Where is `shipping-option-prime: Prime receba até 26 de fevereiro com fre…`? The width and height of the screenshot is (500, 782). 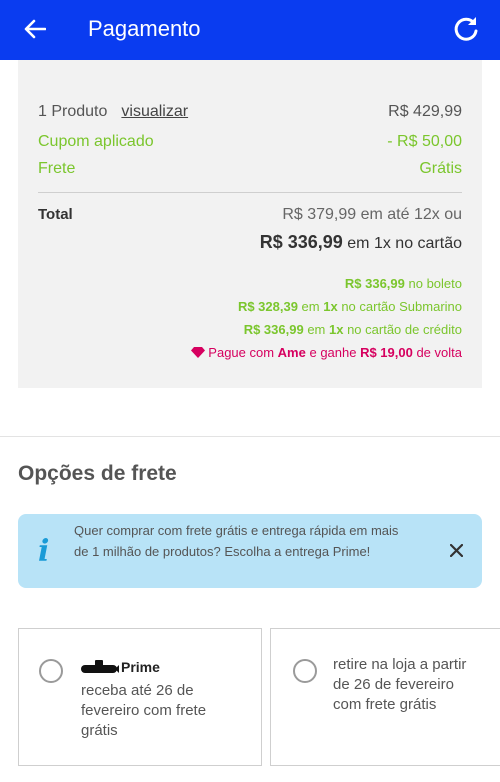 shipping-option-prime: Prime receba até 26 de fevereiro com fre… is located at coordinates (140, 697).